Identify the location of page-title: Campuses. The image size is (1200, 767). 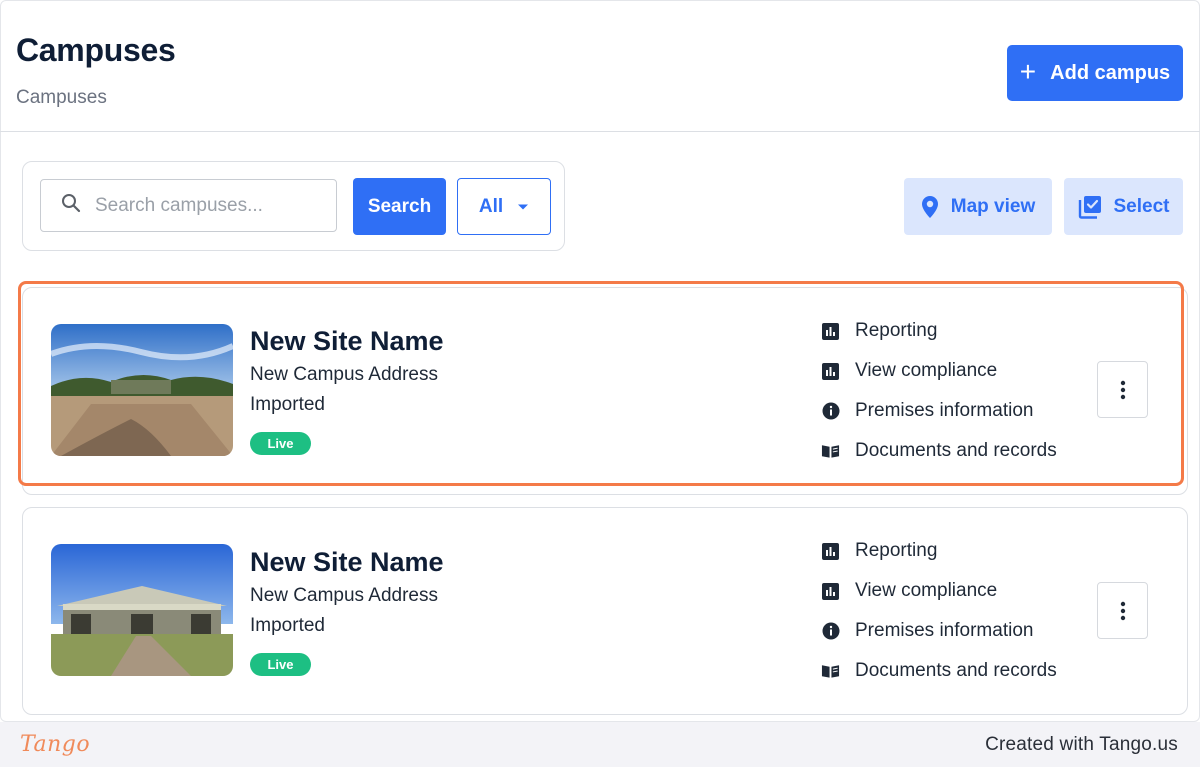
(96, 50).